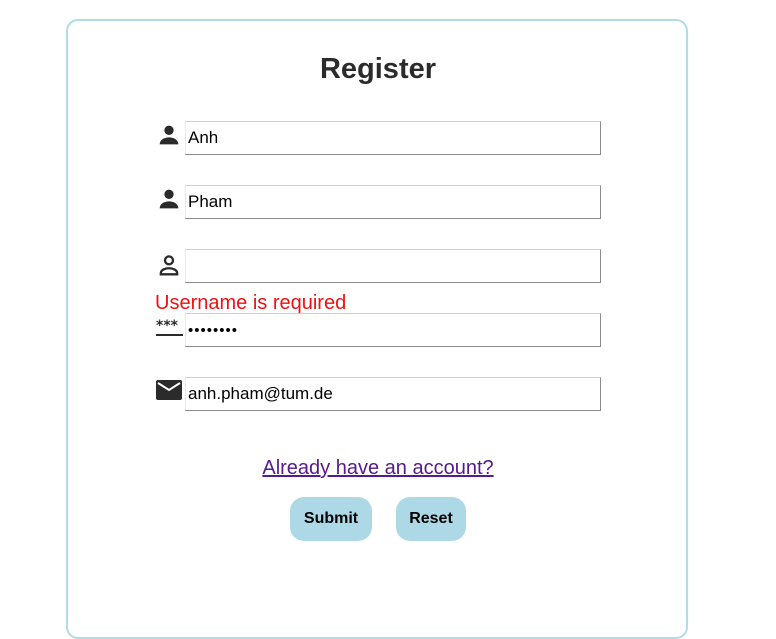  What do you see at coordinates (431, 519) in the screenshot?
I see `reset-button: Reset` at bounding box center [431, 519].